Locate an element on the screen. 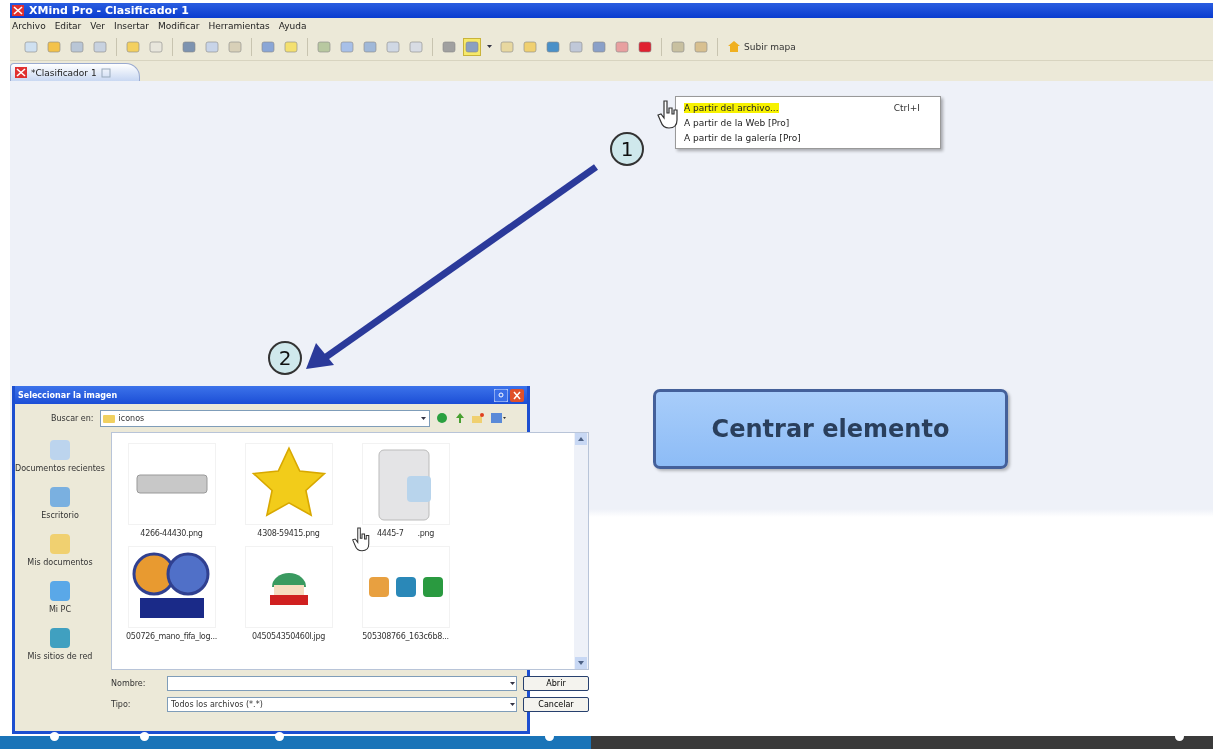 The height and width of the screenshot is (749, 1213). menu-item: Ayuda is located at coordinates (292, 25).